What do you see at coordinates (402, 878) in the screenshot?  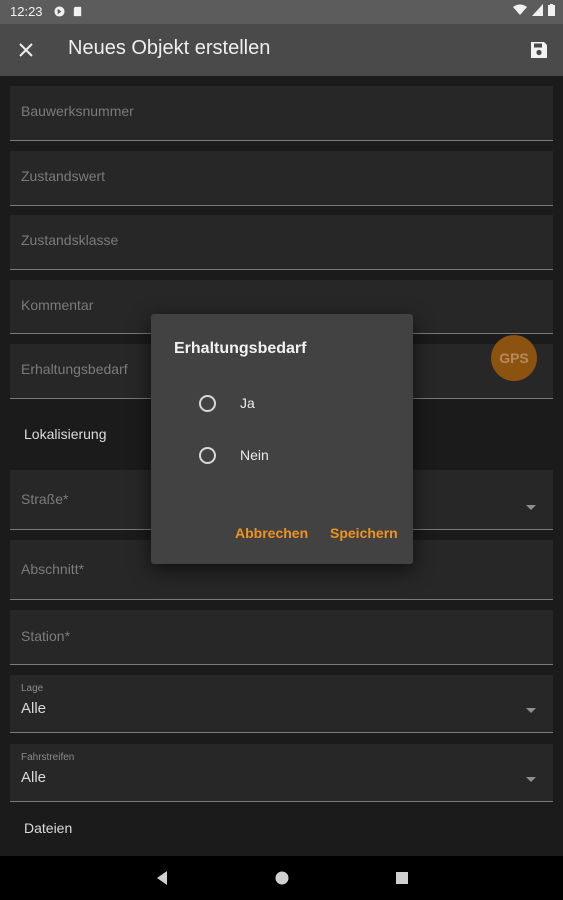 I see `recents-icon` at bounding box center [402, 878].